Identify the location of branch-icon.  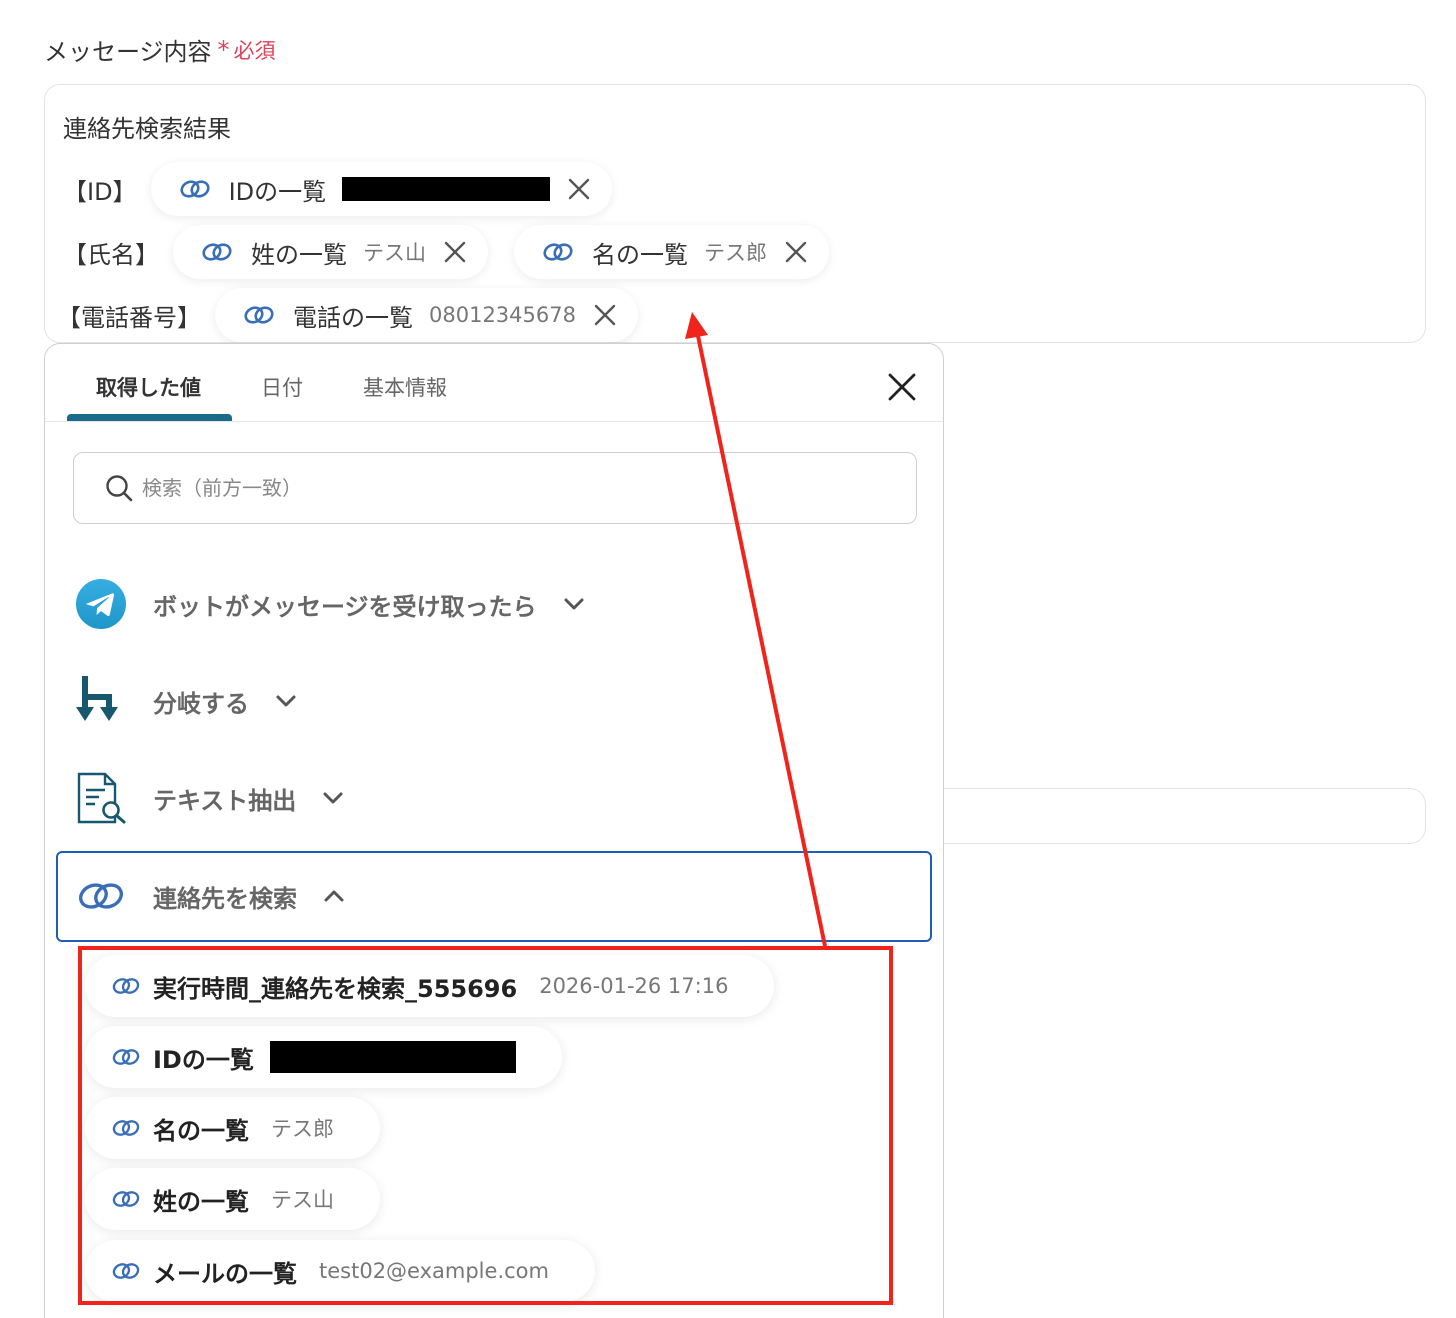
(101, 701).